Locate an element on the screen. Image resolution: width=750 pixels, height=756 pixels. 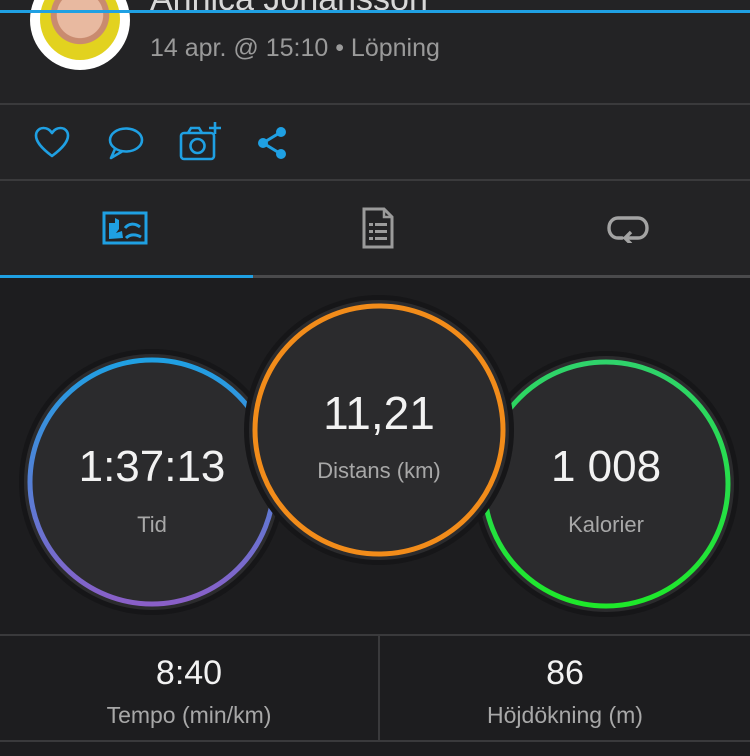
distans-label: Distans (km) is located at coordinates (379, 470).